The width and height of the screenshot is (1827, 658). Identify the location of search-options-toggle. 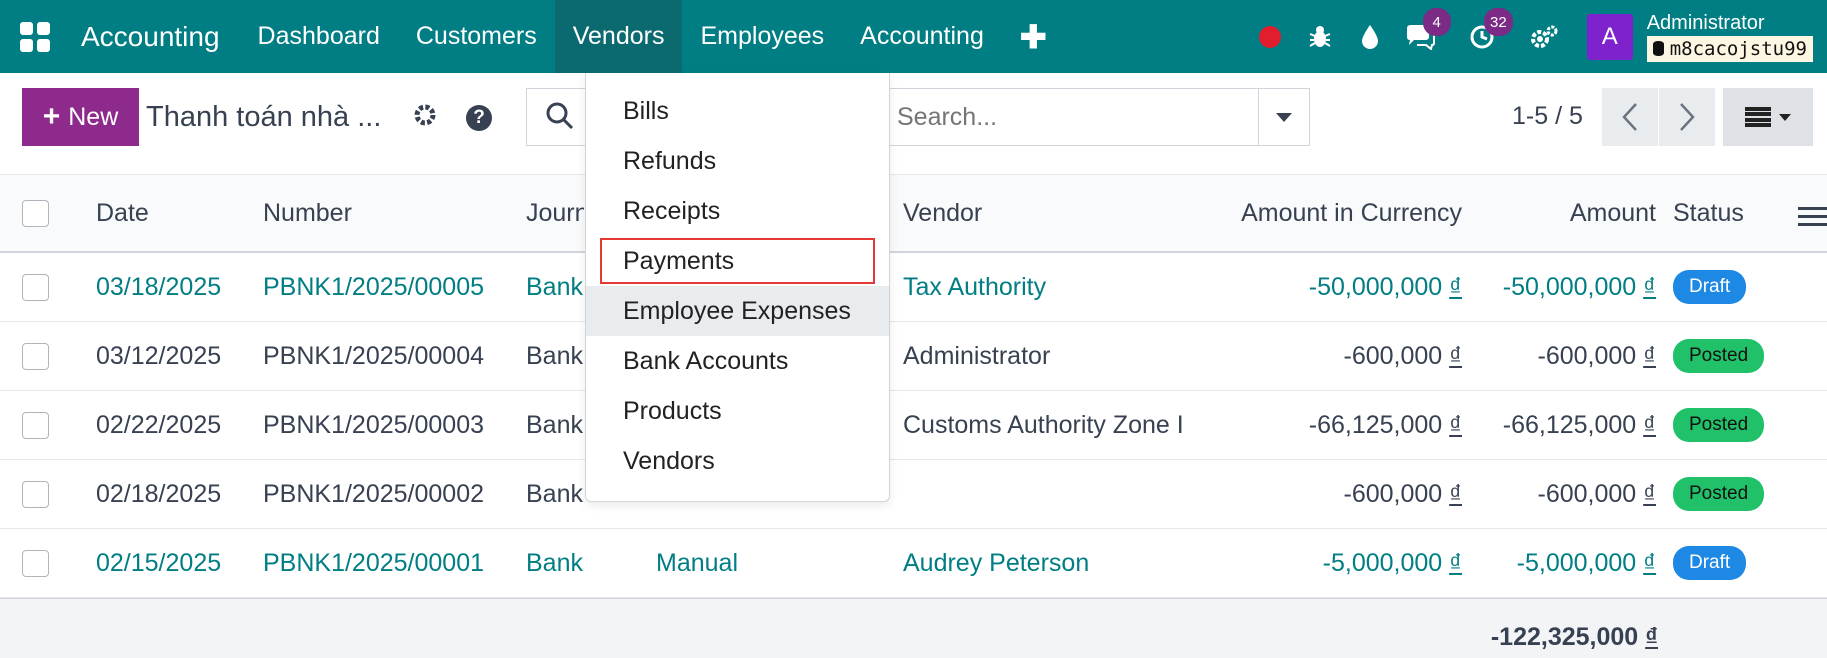
(1283, 117).